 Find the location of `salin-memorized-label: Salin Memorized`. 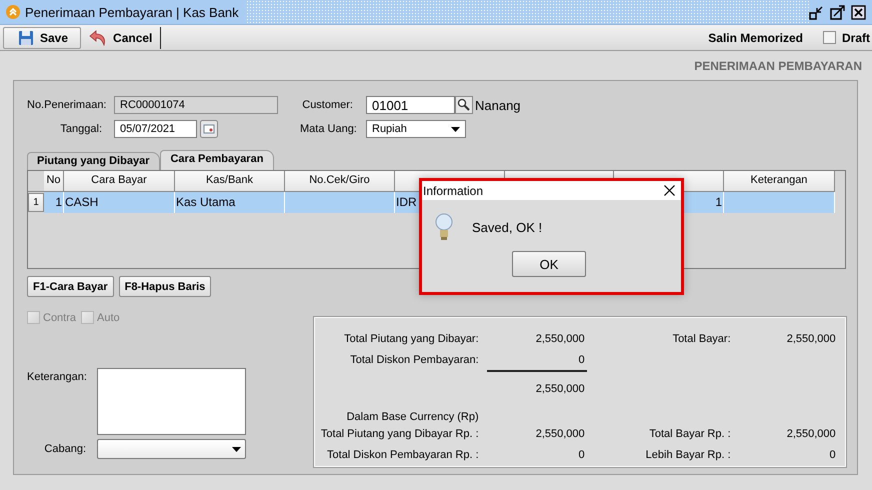

salin-memorized-label: Salin Memorized is located at coordinates (755, 37).